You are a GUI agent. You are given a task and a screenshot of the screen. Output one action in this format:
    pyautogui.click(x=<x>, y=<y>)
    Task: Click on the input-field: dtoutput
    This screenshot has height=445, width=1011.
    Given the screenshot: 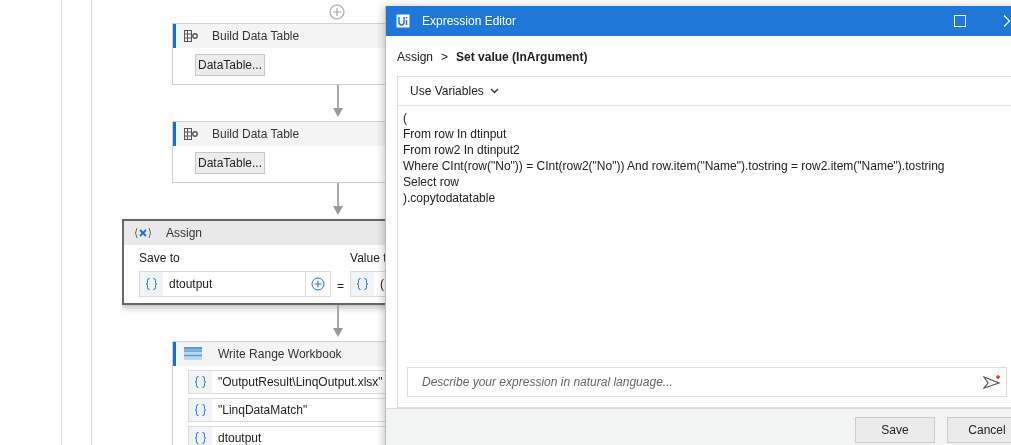 What is the action you would take?
    pyautogui.click(x=235, y=284)
    